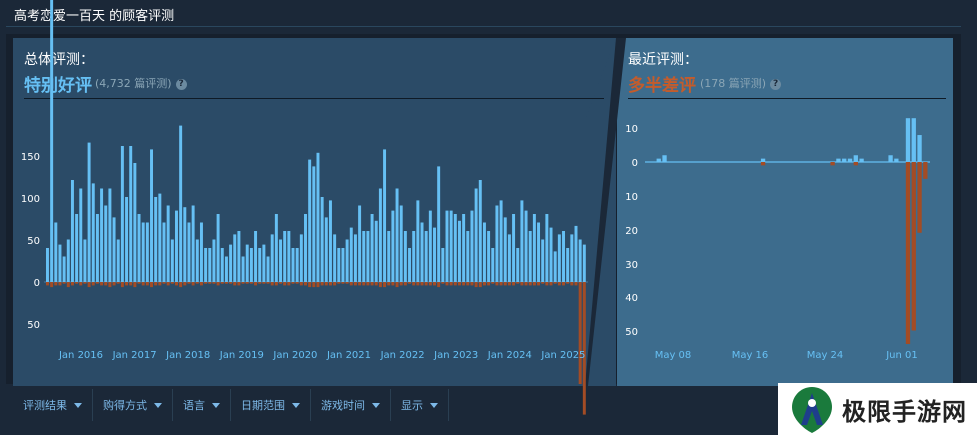 The height and width of the screenshot is (435, 977). I want to click on filter-language: 语言, so click(202, 405).